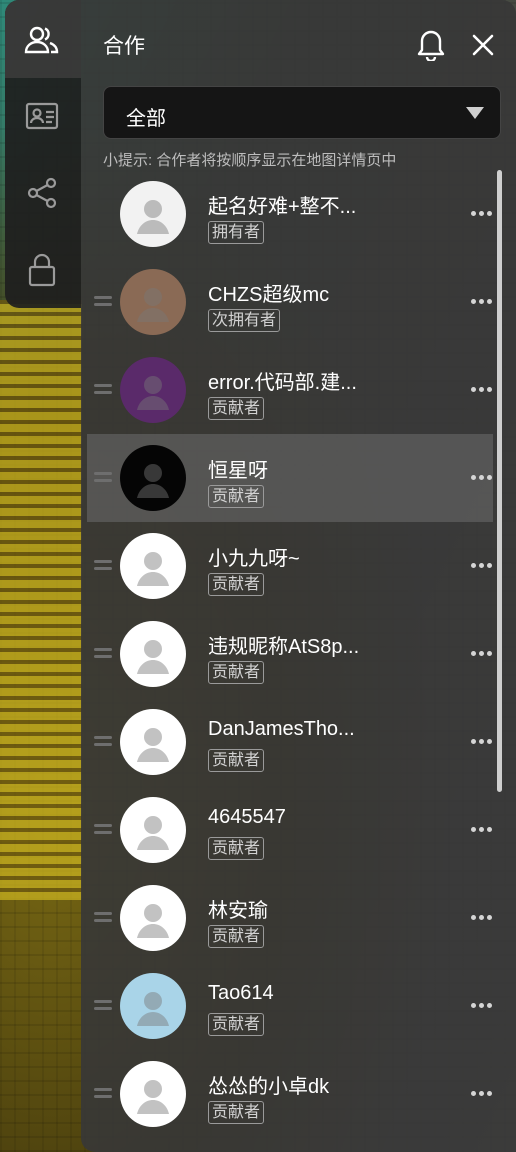  I want to click on collaborator-row: DanJamesTho... 贡献者, so click(290, 742).